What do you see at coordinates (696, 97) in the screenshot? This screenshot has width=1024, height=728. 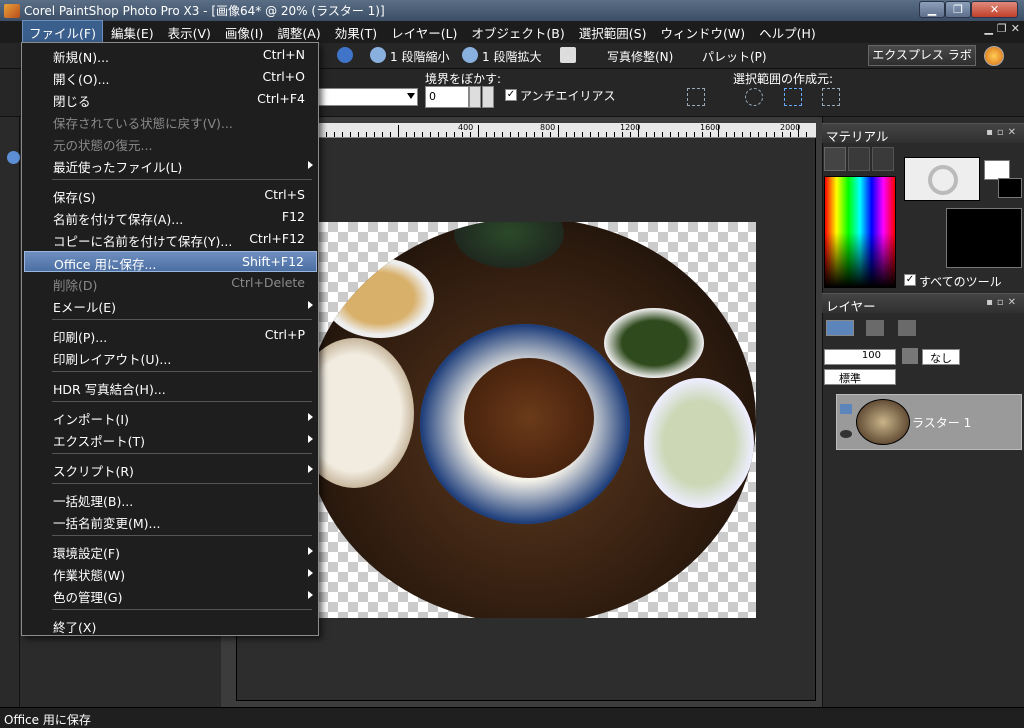 I see `select-all-icon` at bounding box center [696, 97].